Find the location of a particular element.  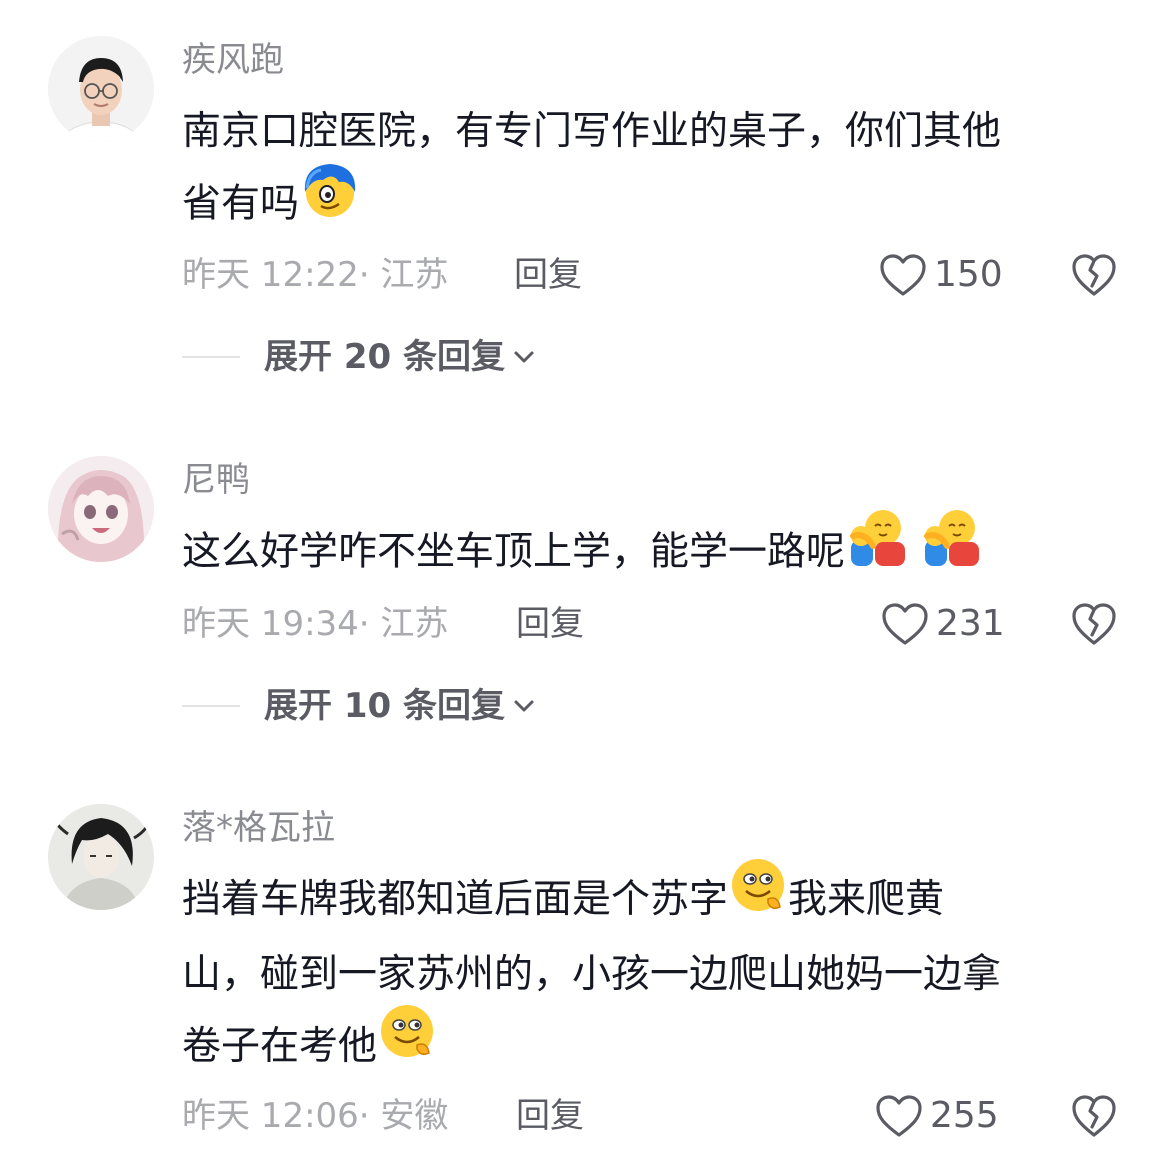

expand-replies-button: 展开 20 条回复 is located at coordinates (399, 357).